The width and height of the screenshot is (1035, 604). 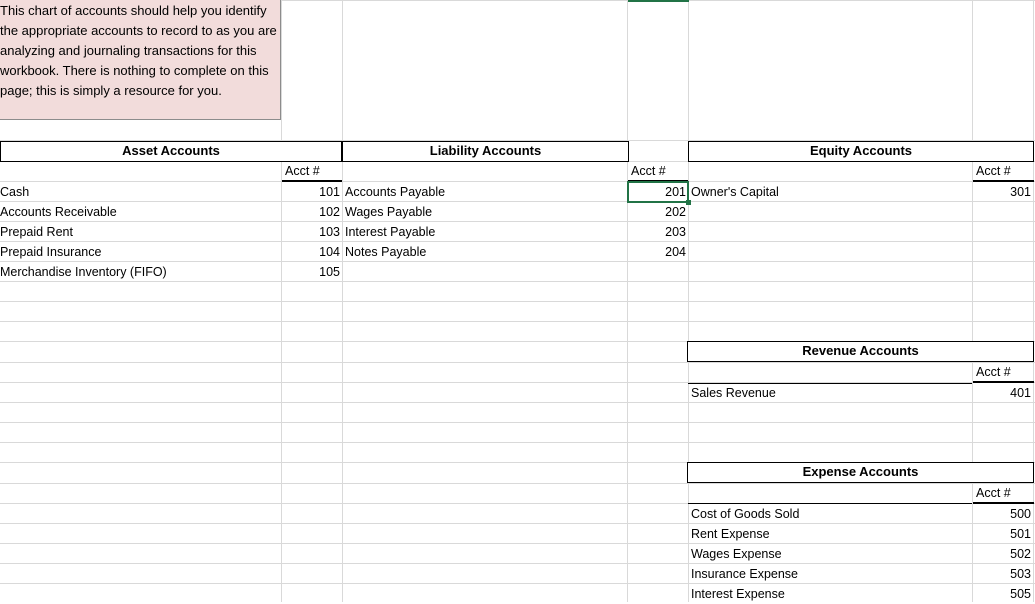 What do you see at coordinates (658, 1) in the screenshot?
I see `selected-column-marker` at bounding box center [658, 1].